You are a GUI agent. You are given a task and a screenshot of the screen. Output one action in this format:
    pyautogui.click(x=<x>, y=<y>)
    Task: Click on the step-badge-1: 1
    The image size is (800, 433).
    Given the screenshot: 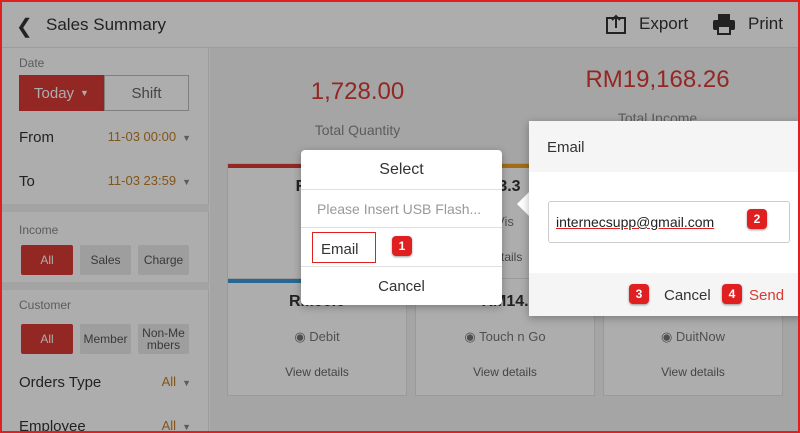 What is the action you would take?
    pyautogui.click(x=402, y=246)
    